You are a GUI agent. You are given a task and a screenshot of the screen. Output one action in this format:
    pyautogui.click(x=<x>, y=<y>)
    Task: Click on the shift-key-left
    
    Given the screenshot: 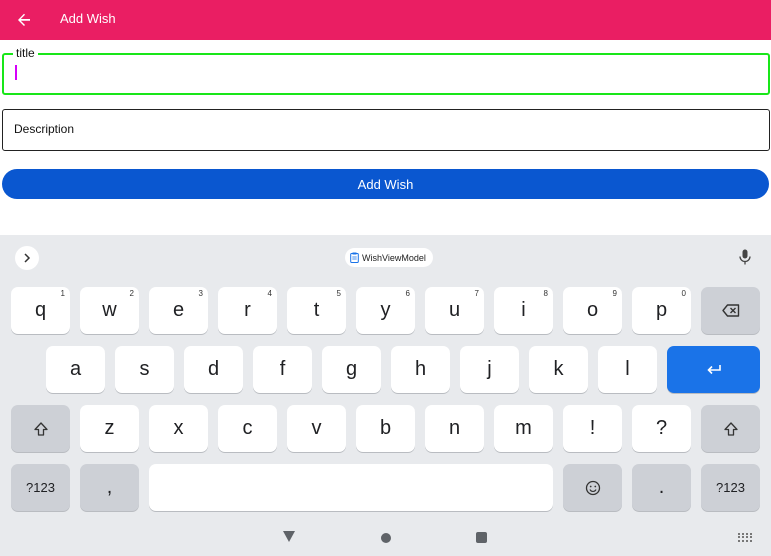 What is the action you would take?
    pyautogui.click(x=40, y=428)
    